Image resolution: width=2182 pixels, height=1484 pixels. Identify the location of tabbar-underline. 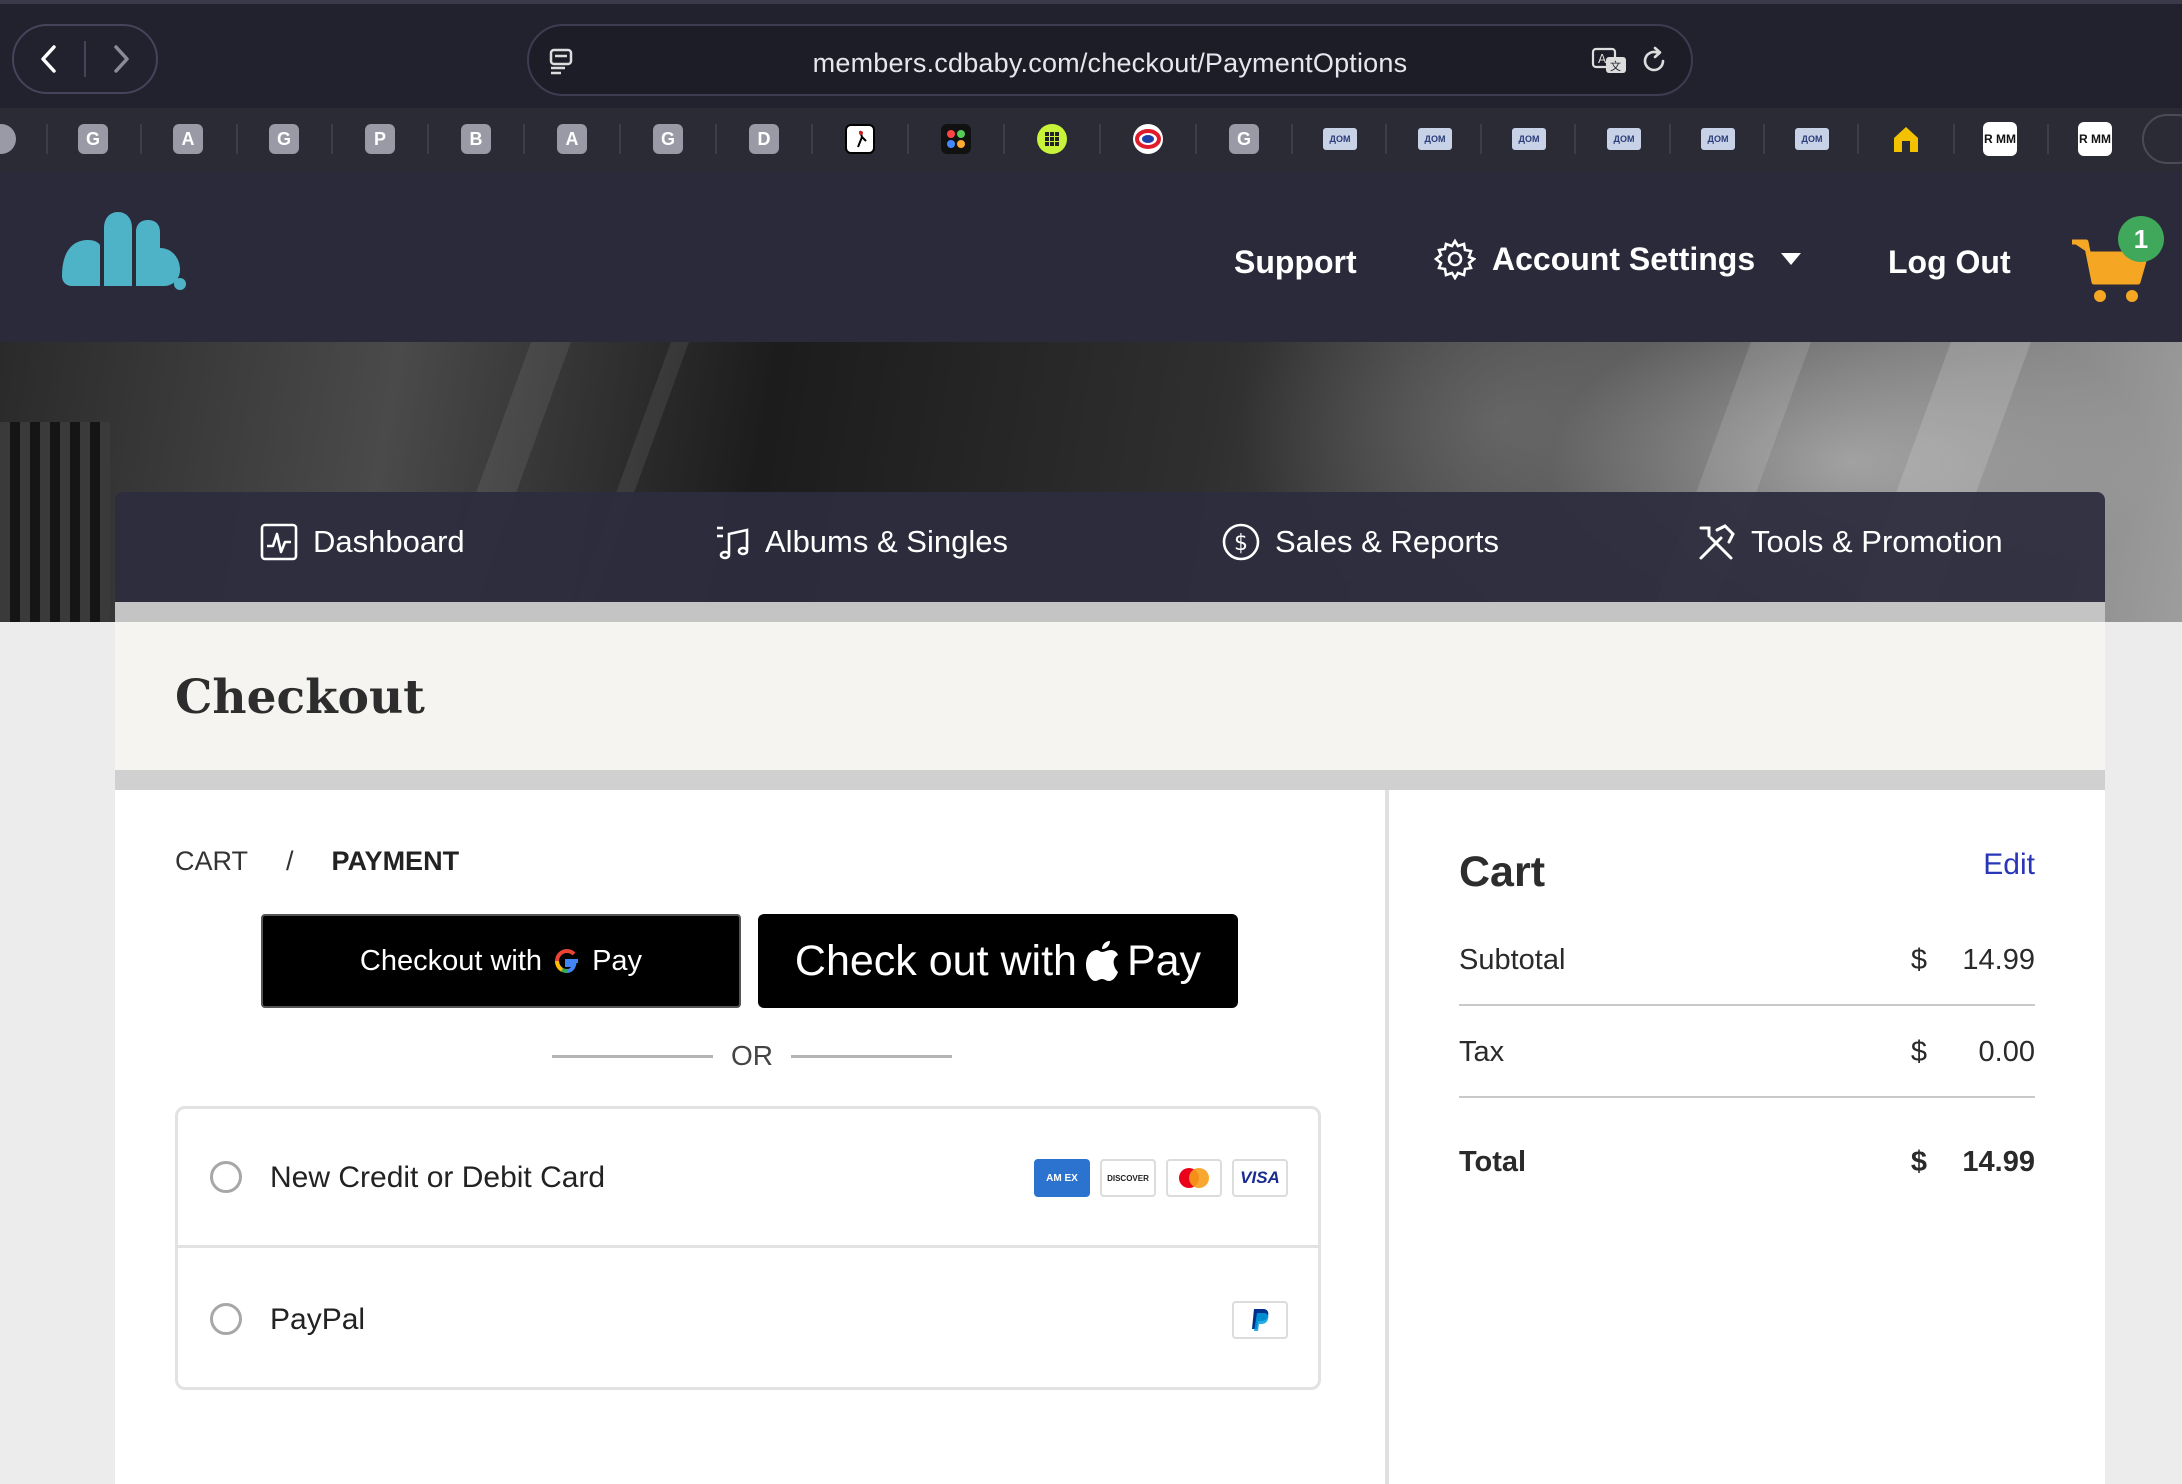
(1110, 612).